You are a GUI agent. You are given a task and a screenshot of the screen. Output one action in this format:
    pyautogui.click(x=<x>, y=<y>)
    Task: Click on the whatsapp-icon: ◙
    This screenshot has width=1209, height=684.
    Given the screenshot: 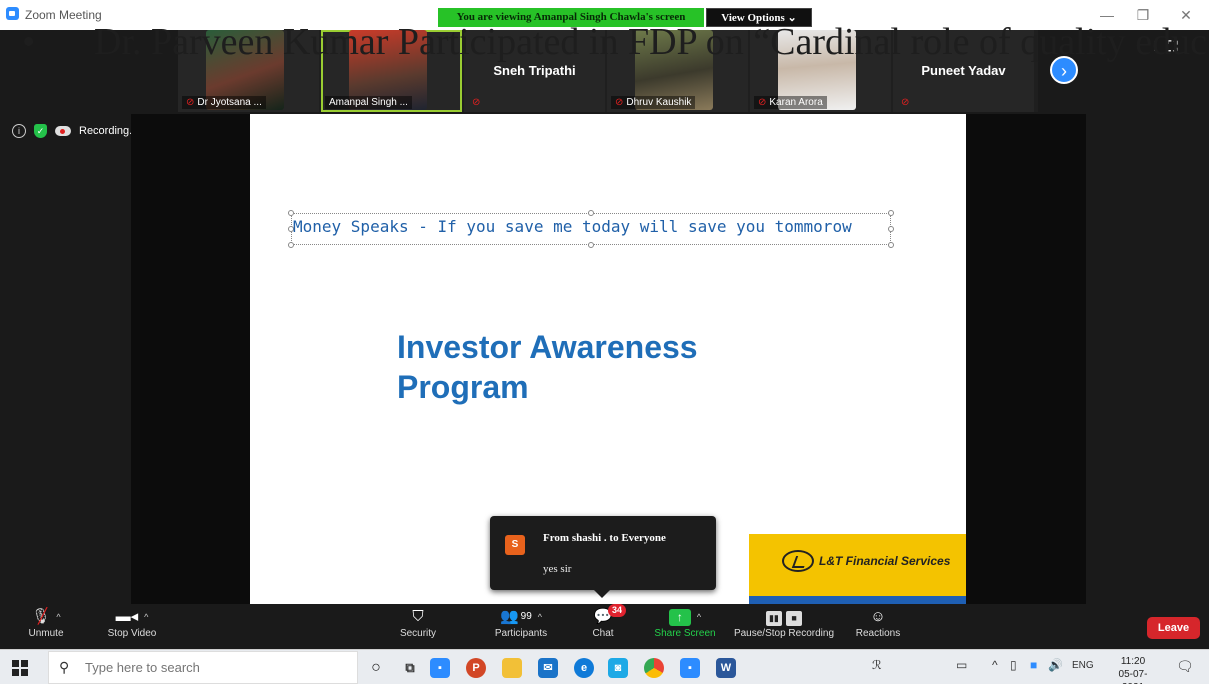 What is the action you would take?
    pyautogui.click(x=618, y=668)
    